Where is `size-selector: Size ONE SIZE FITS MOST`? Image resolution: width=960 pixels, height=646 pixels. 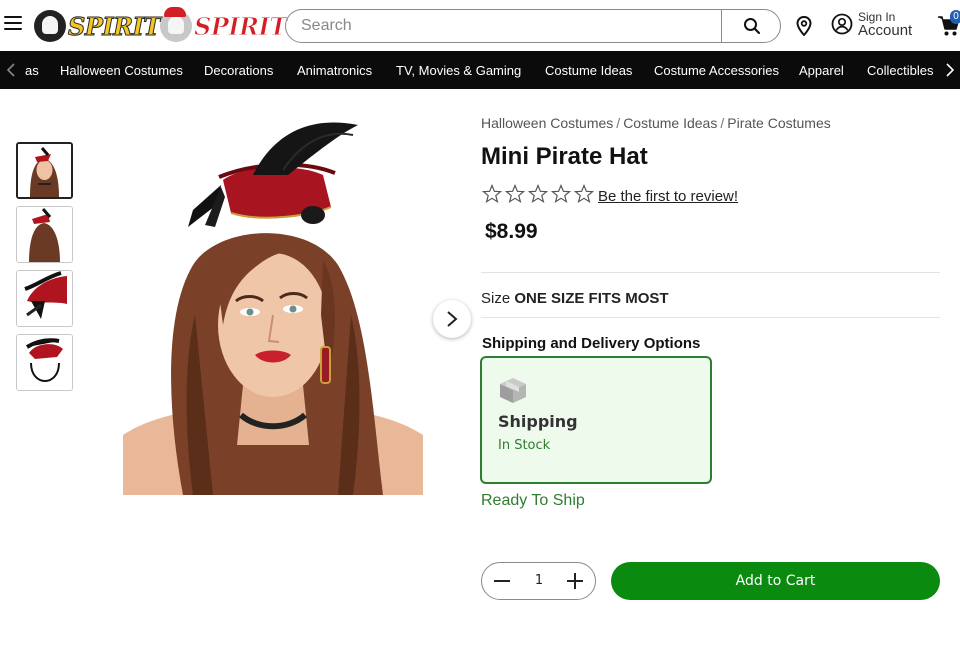
size-selector: Size ONE SIZE FITS MOST is located at coordinates (575, 298).